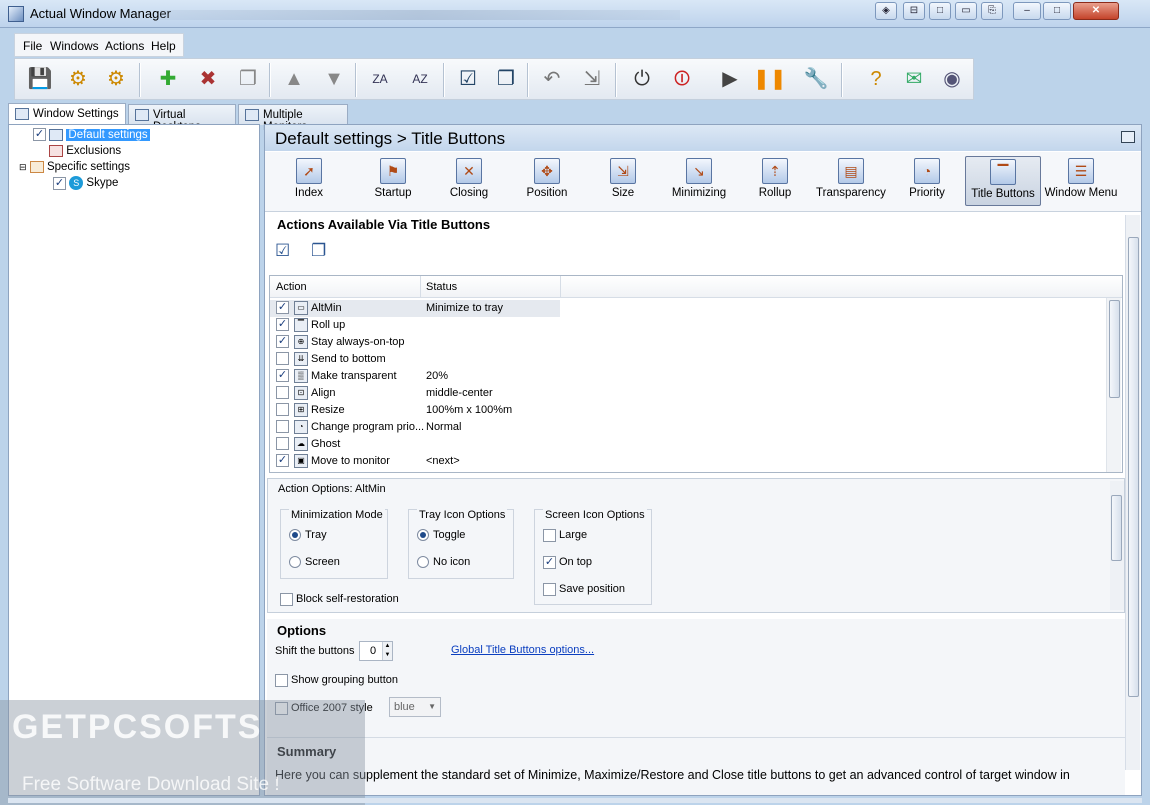 This screenshot has width=1150, height=805. I want to click on category-index: ➚ Index, so click(309, 181).